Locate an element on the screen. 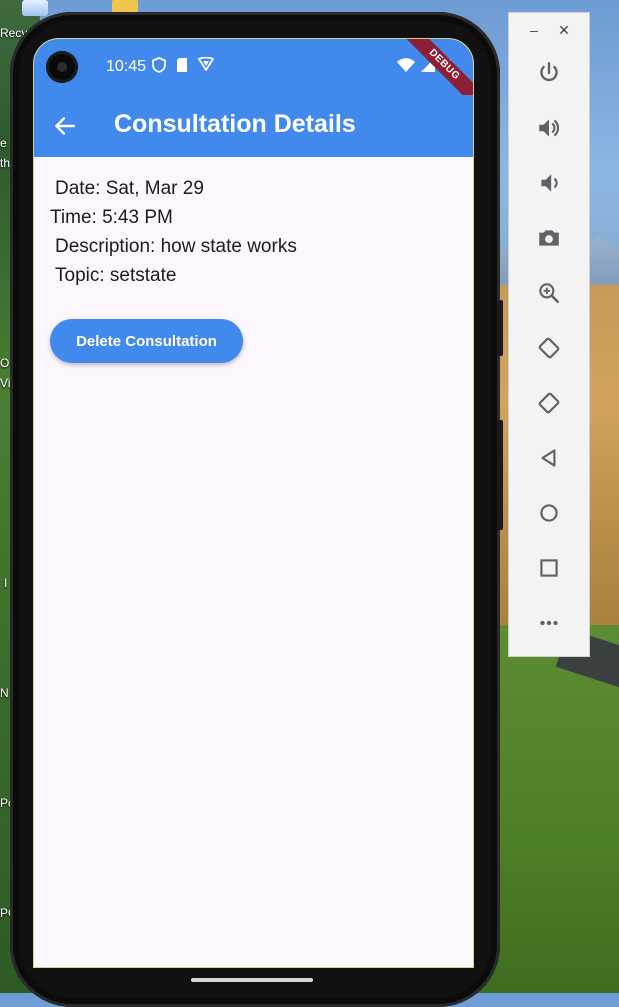 Image resolution: width=619 pixels, height=1007 pixels. back-icon is located at coordinates (548, 458).